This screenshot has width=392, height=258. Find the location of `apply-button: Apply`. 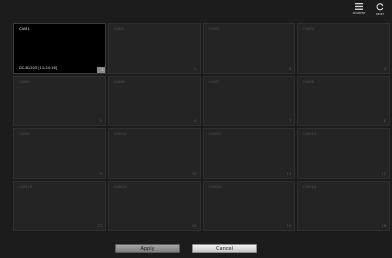

apply-button: Apply is located at coordinates (147, 248).